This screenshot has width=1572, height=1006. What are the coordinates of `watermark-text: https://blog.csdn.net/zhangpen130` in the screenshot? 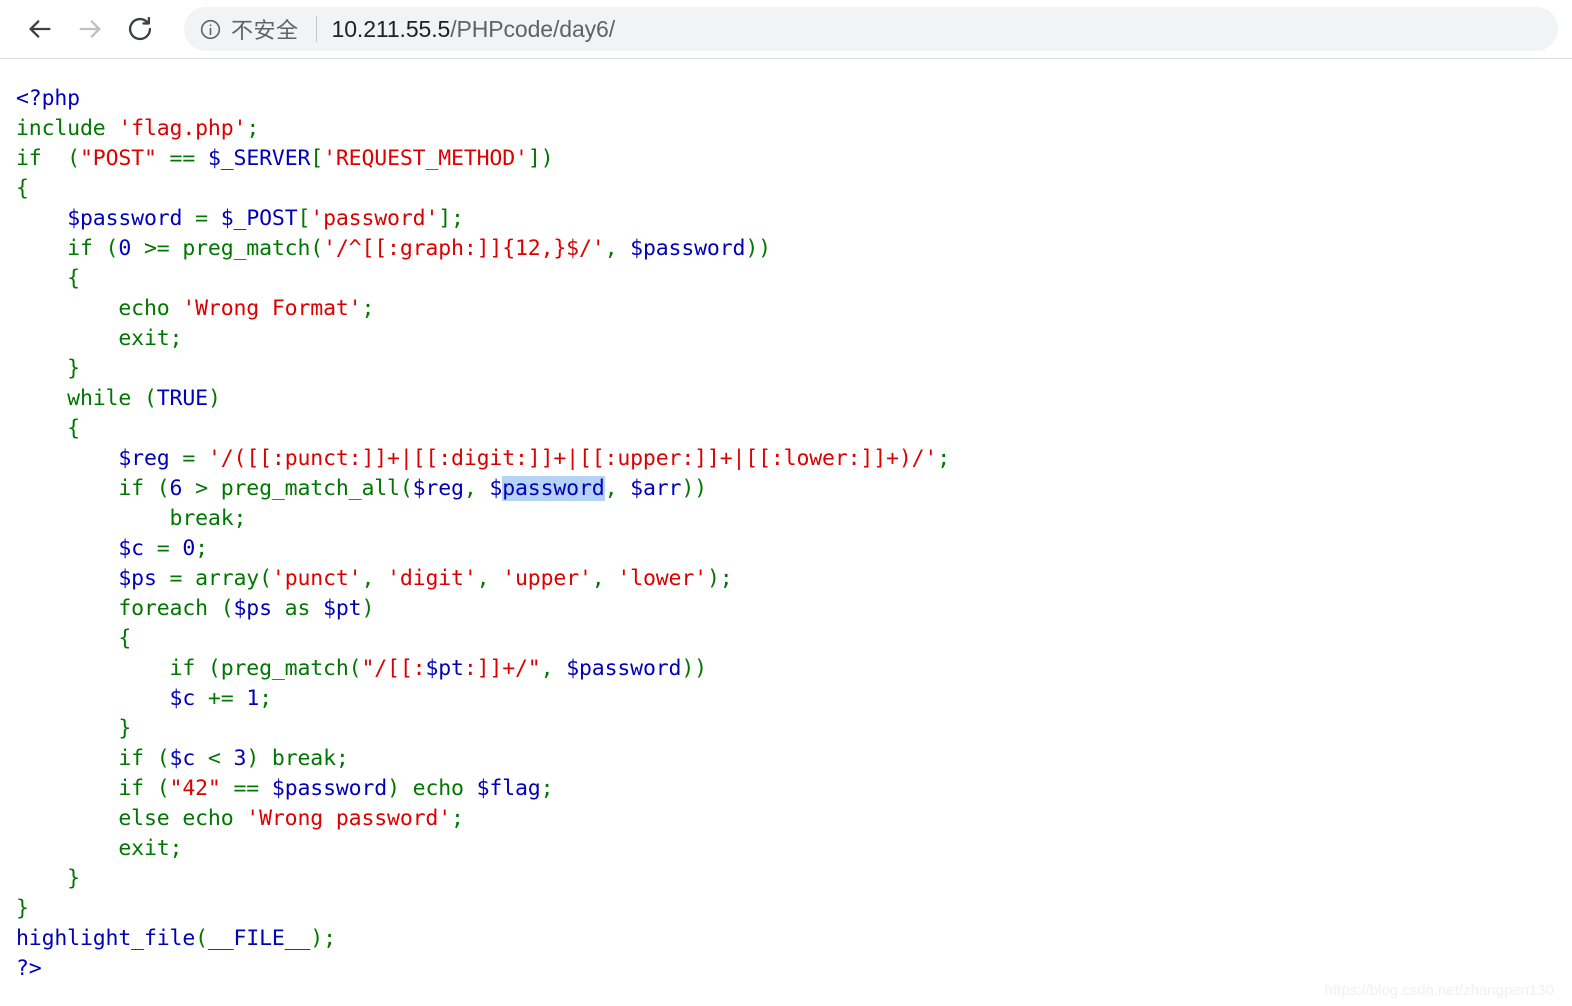 It's located at (1439, 990).